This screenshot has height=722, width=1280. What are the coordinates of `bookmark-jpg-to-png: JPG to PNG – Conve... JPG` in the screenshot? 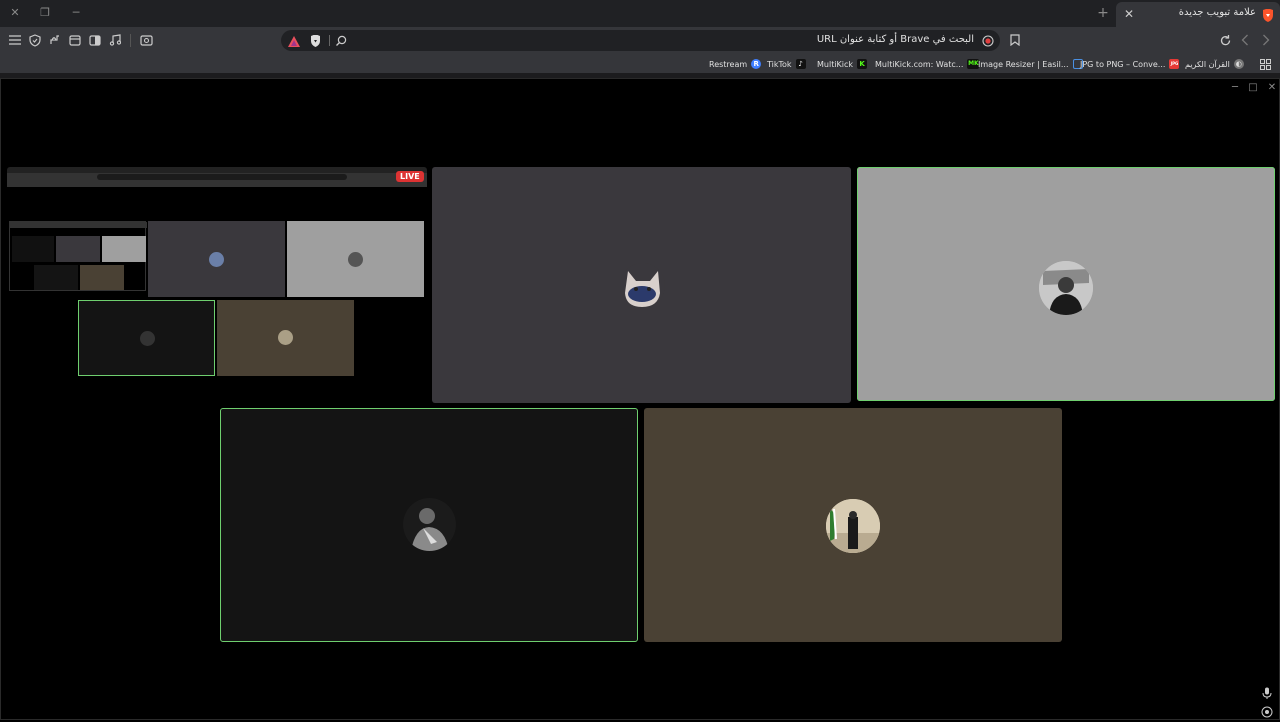 It's located at (1130, 64).